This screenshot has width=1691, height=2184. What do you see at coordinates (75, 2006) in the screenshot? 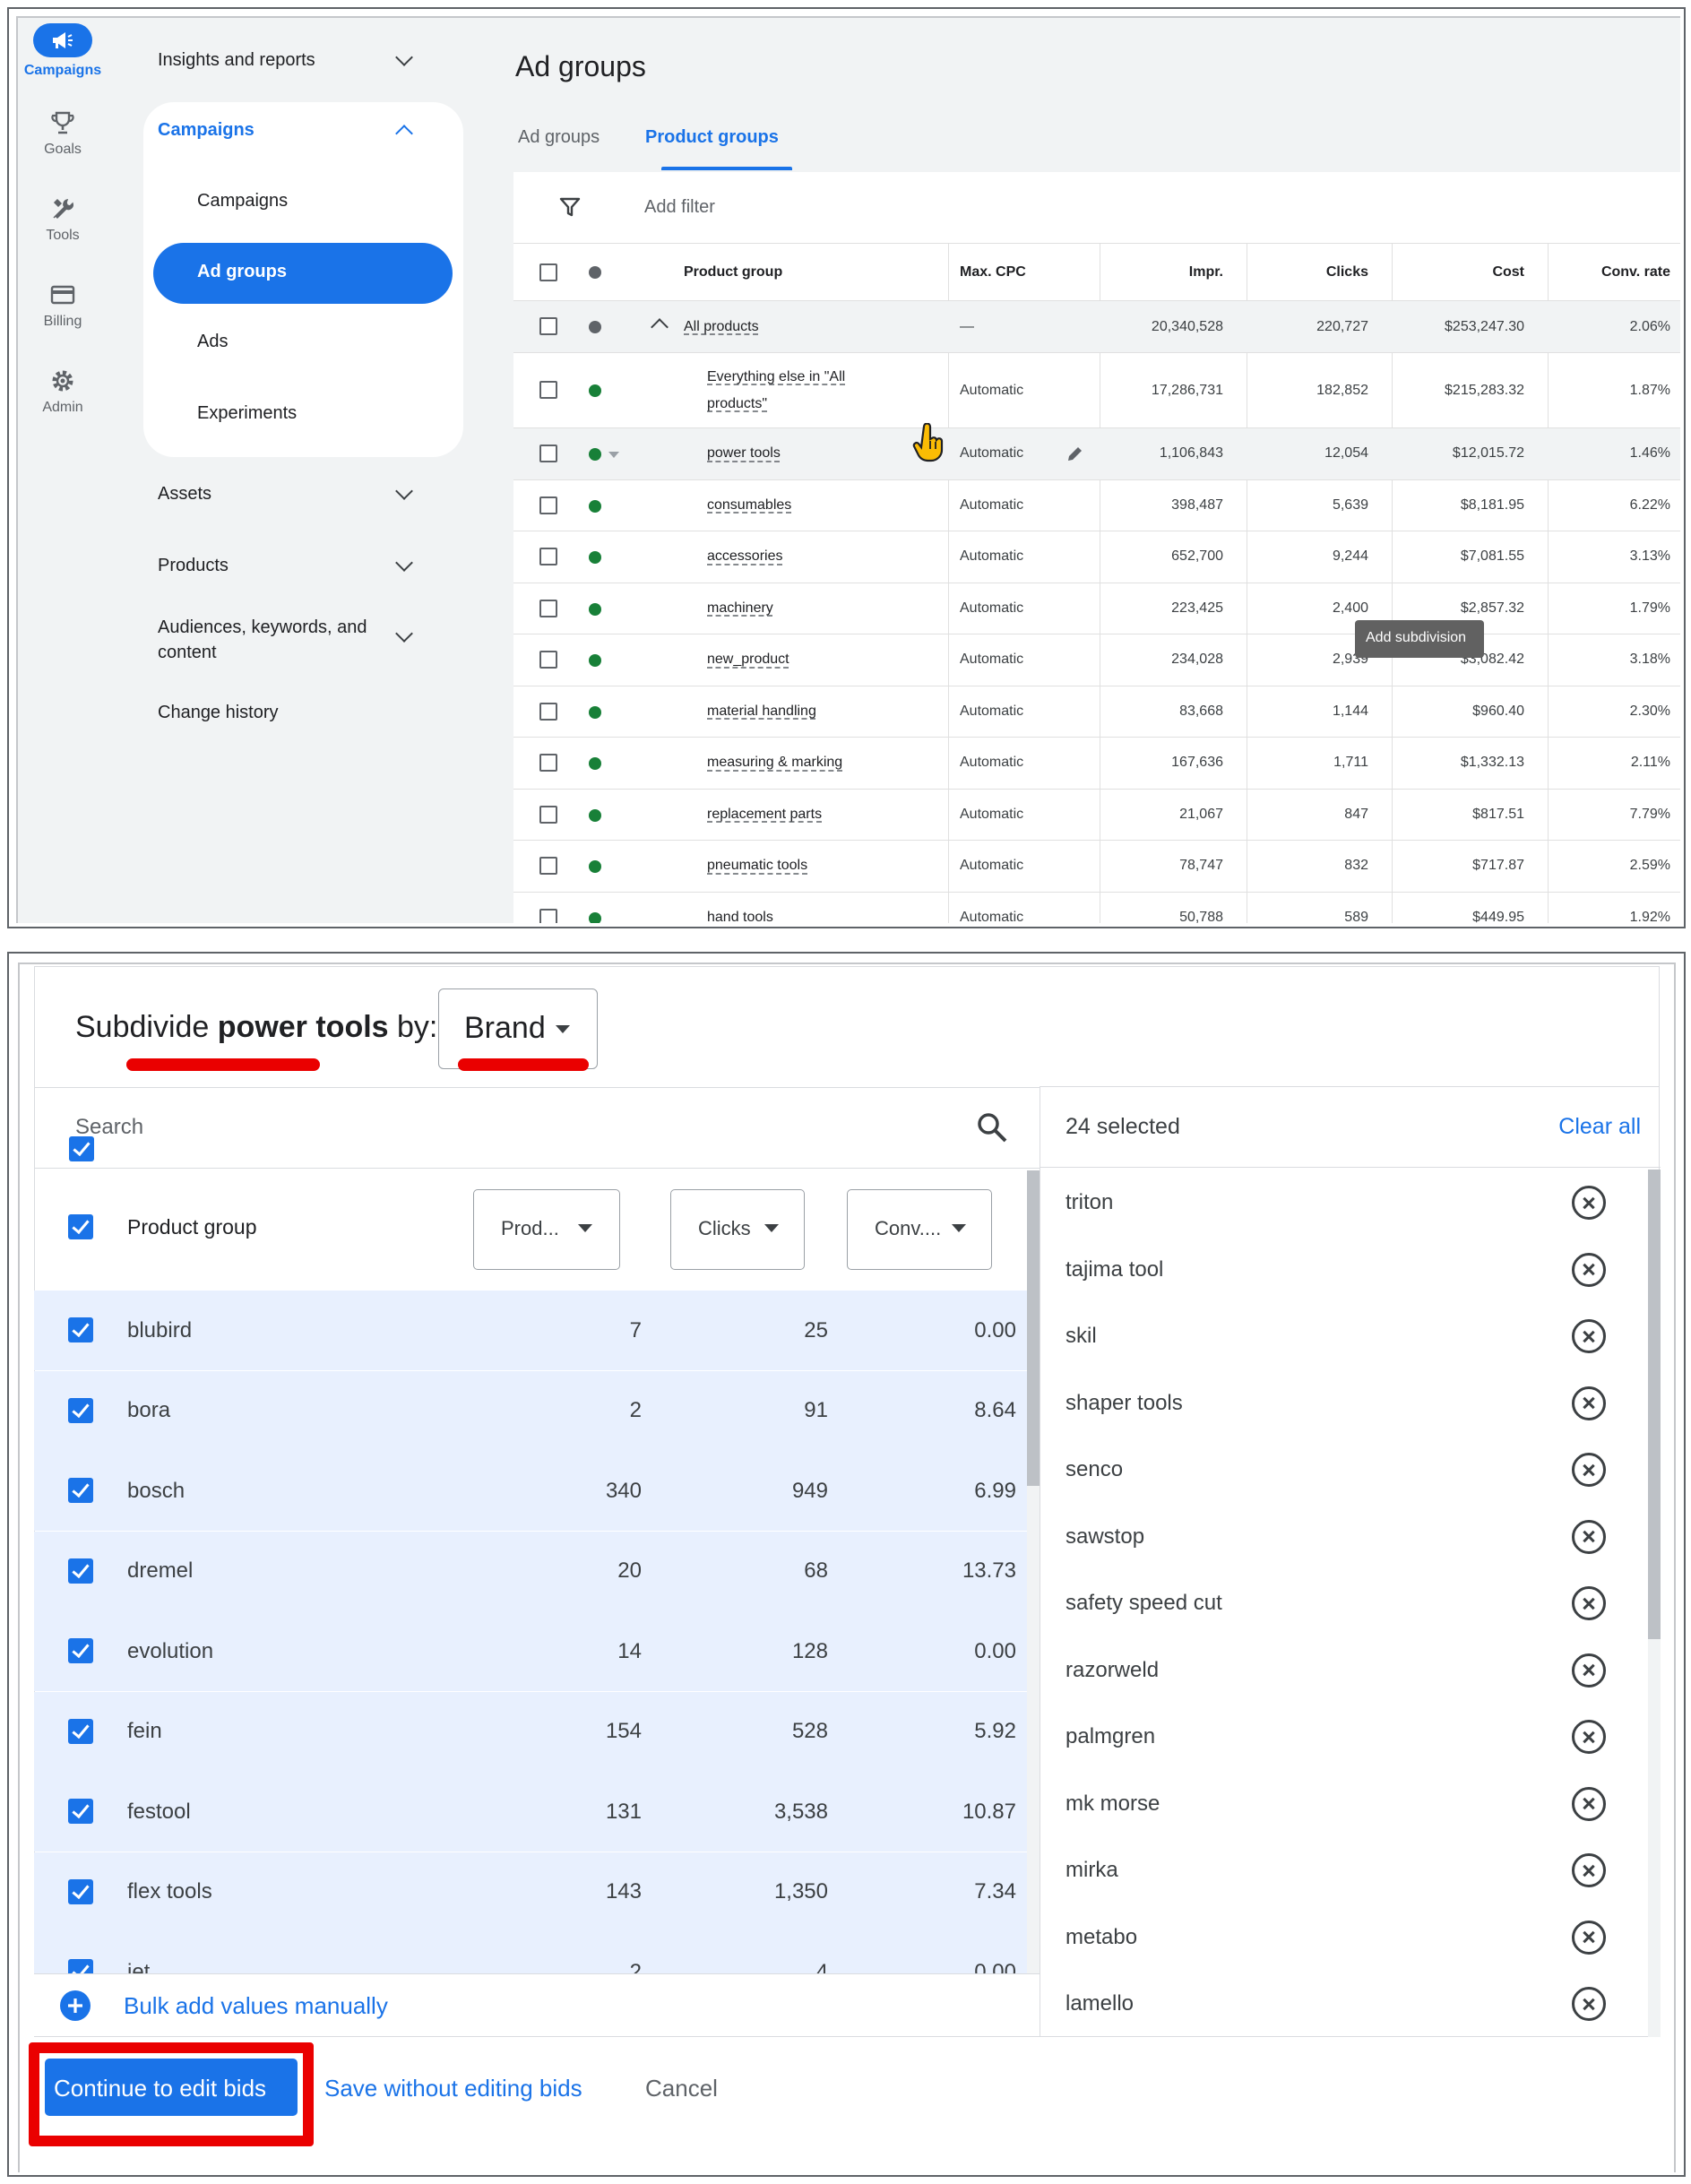
I see `add-circle-icon` at bounding box center [75, 2006].